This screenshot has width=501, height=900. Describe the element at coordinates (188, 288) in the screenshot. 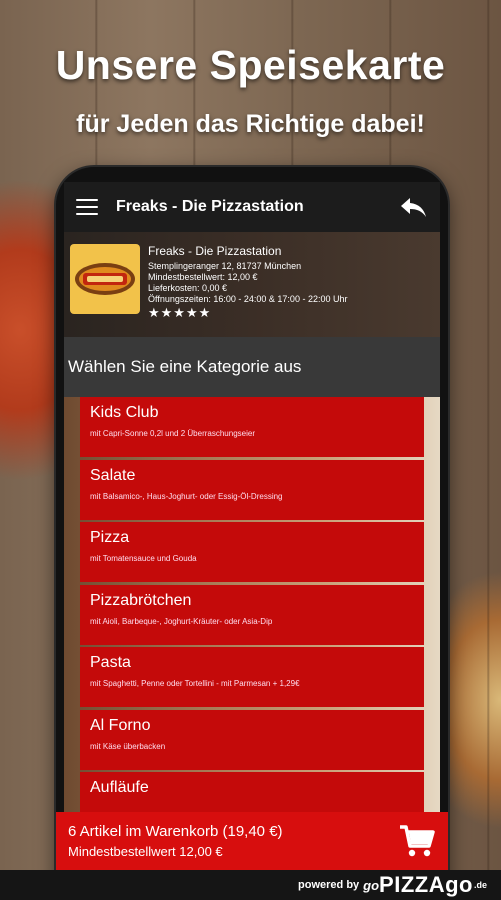

I see `shop-delivery-cost: Lieferkosten: 0,00 €` at that location.